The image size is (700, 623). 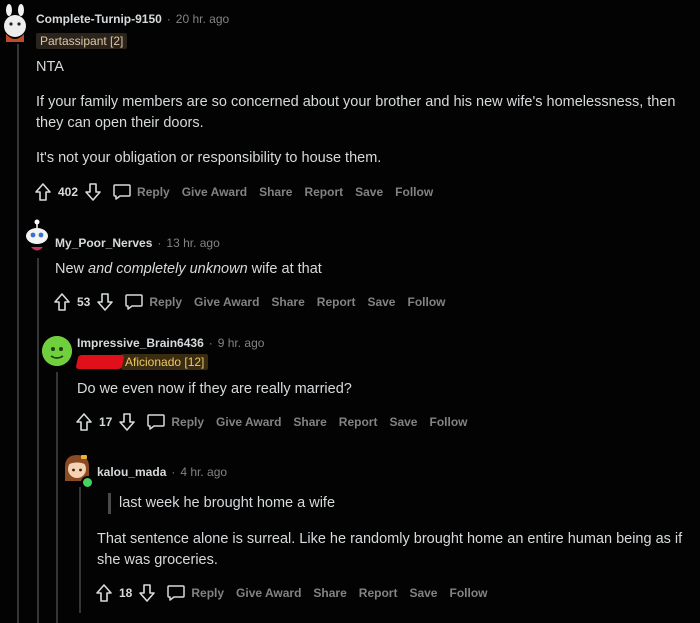 What do you see at coordinates (72, 269) in the screenshot?
I see `comment-text: New` at bounding box center [72, 269].